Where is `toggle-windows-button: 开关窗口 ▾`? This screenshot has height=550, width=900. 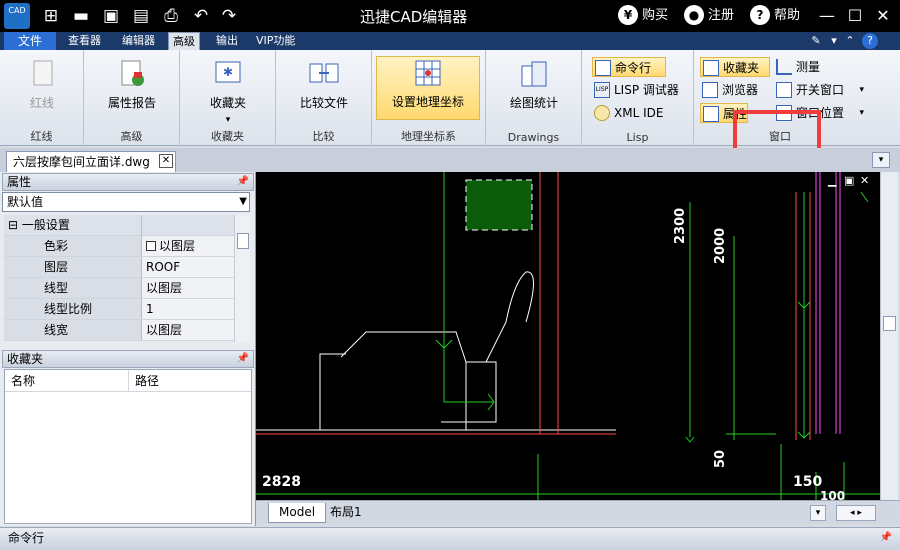
toggle-windows-button: 开关窗口 ▾ is located at coordinates (819, 90).